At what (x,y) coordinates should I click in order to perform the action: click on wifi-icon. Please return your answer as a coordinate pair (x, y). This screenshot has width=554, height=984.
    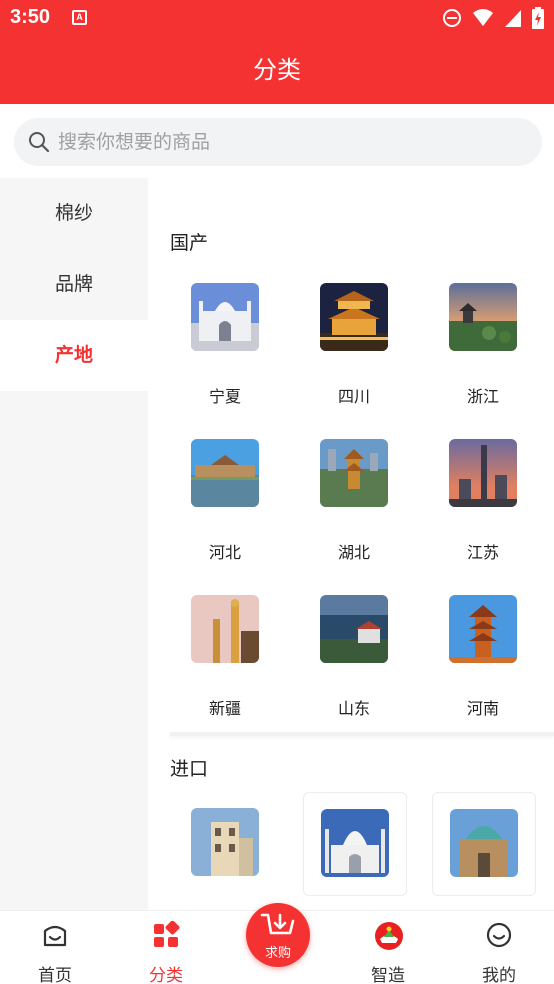
    Looking at the image, I should click on (483, 17).